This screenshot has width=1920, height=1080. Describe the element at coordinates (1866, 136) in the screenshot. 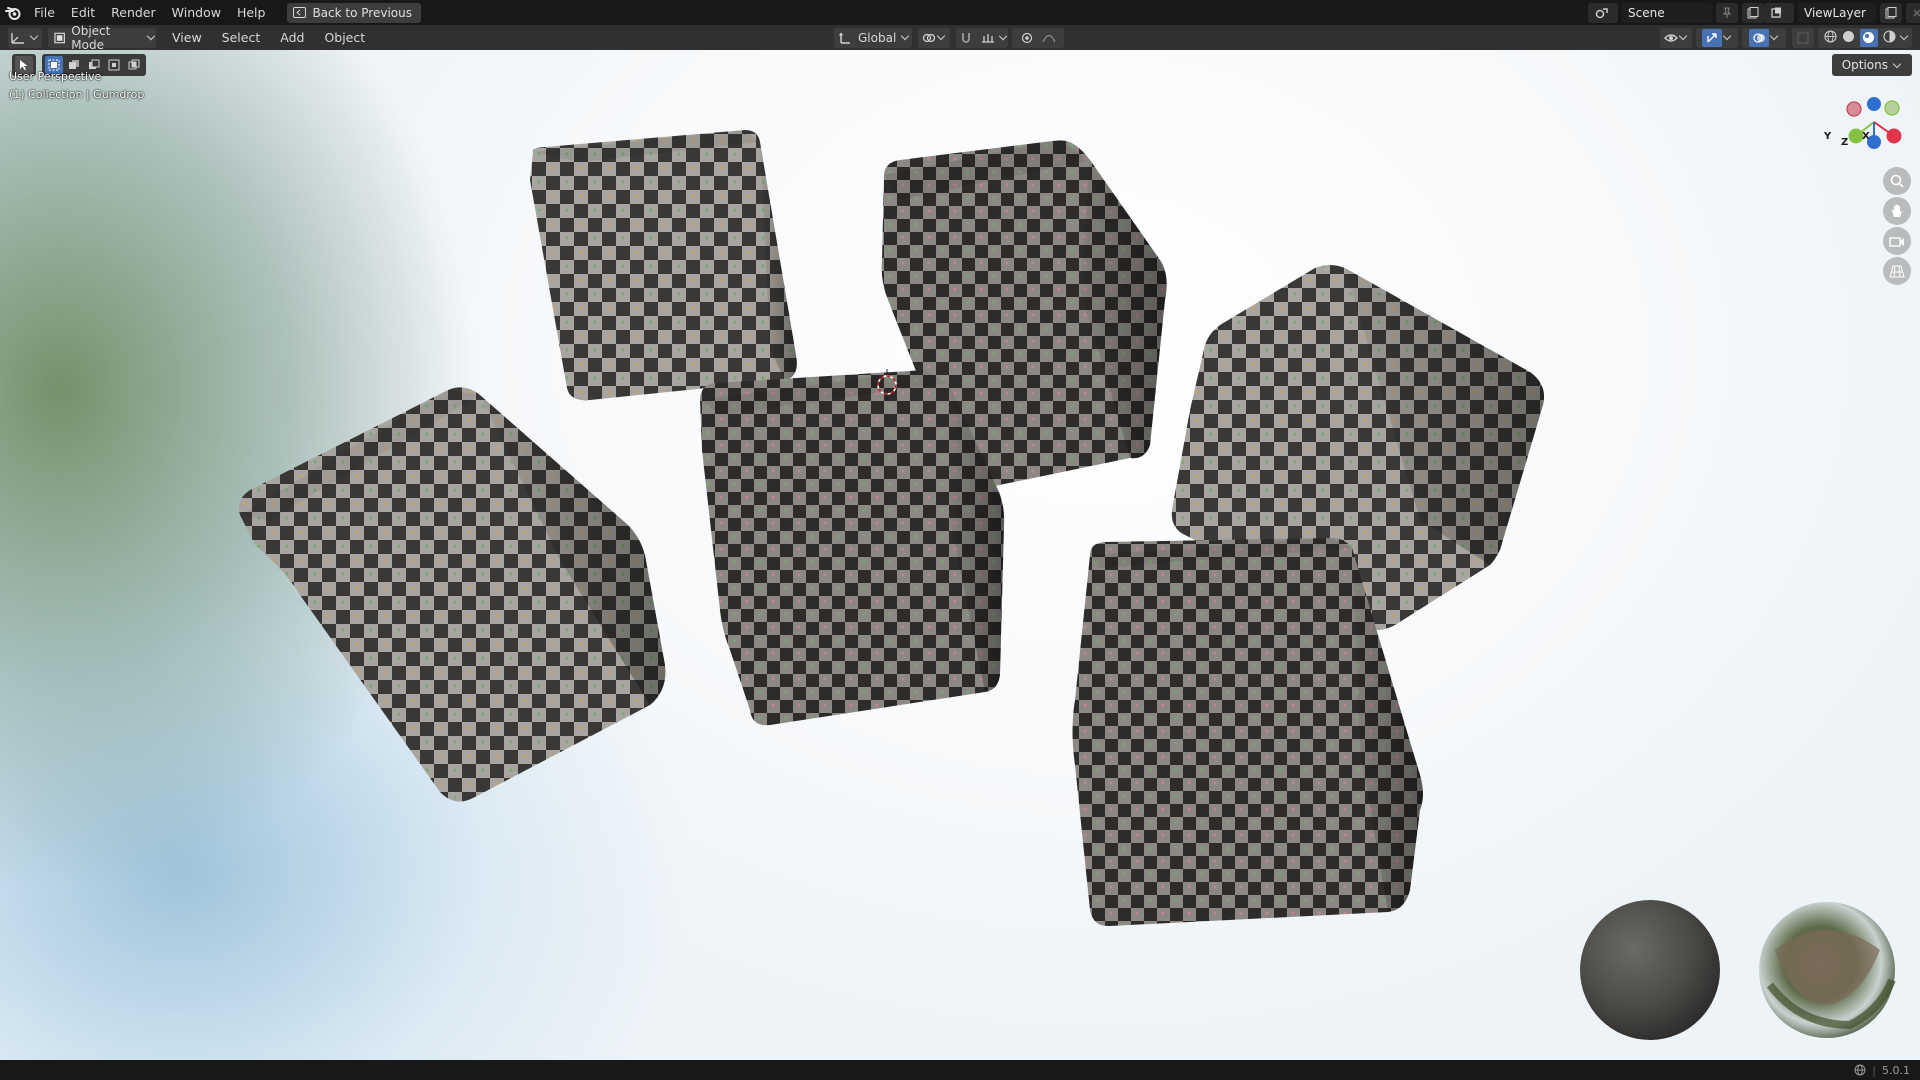

I see `gizmo-x-label: X` at that location.